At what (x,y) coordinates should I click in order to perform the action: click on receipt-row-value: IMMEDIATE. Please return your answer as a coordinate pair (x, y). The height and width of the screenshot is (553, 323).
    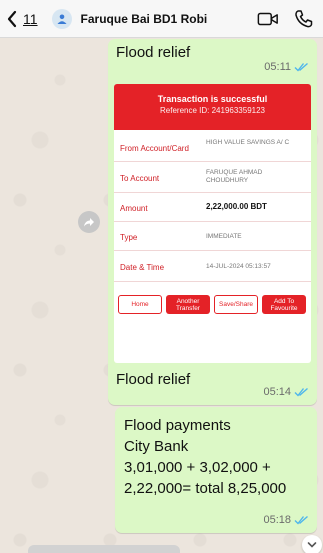
    Looking at the image, I should click on (224, 236).